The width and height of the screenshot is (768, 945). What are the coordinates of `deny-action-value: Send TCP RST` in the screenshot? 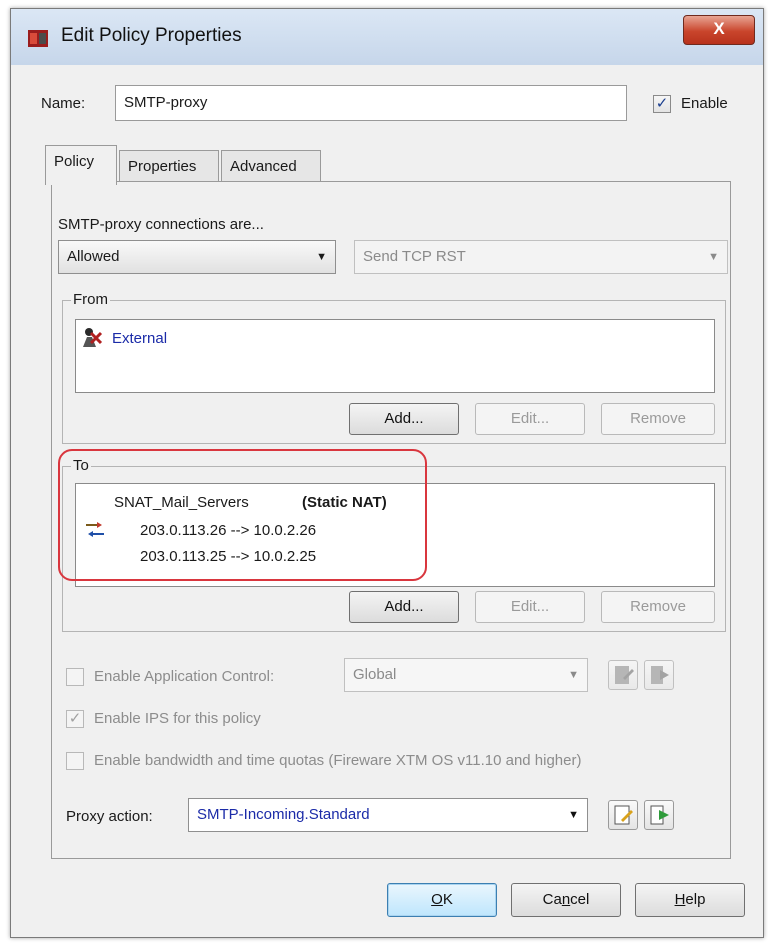 It's located at (414, 256).